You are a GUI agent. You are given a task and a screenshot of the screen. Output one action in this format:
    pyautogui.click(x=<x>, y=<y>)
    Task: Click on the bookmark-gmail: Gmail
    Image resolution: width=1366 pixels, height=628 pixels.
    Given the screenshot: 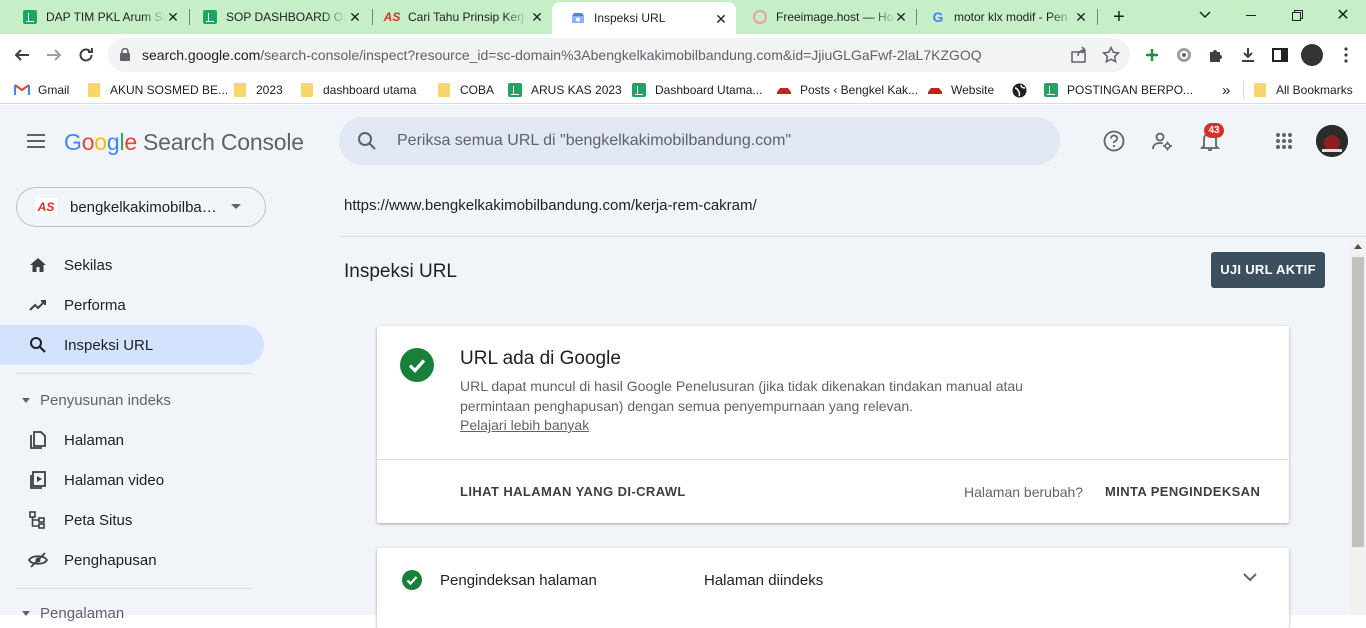 What is the action you would take?
    pyautogui.click(x=41, y=90)
    